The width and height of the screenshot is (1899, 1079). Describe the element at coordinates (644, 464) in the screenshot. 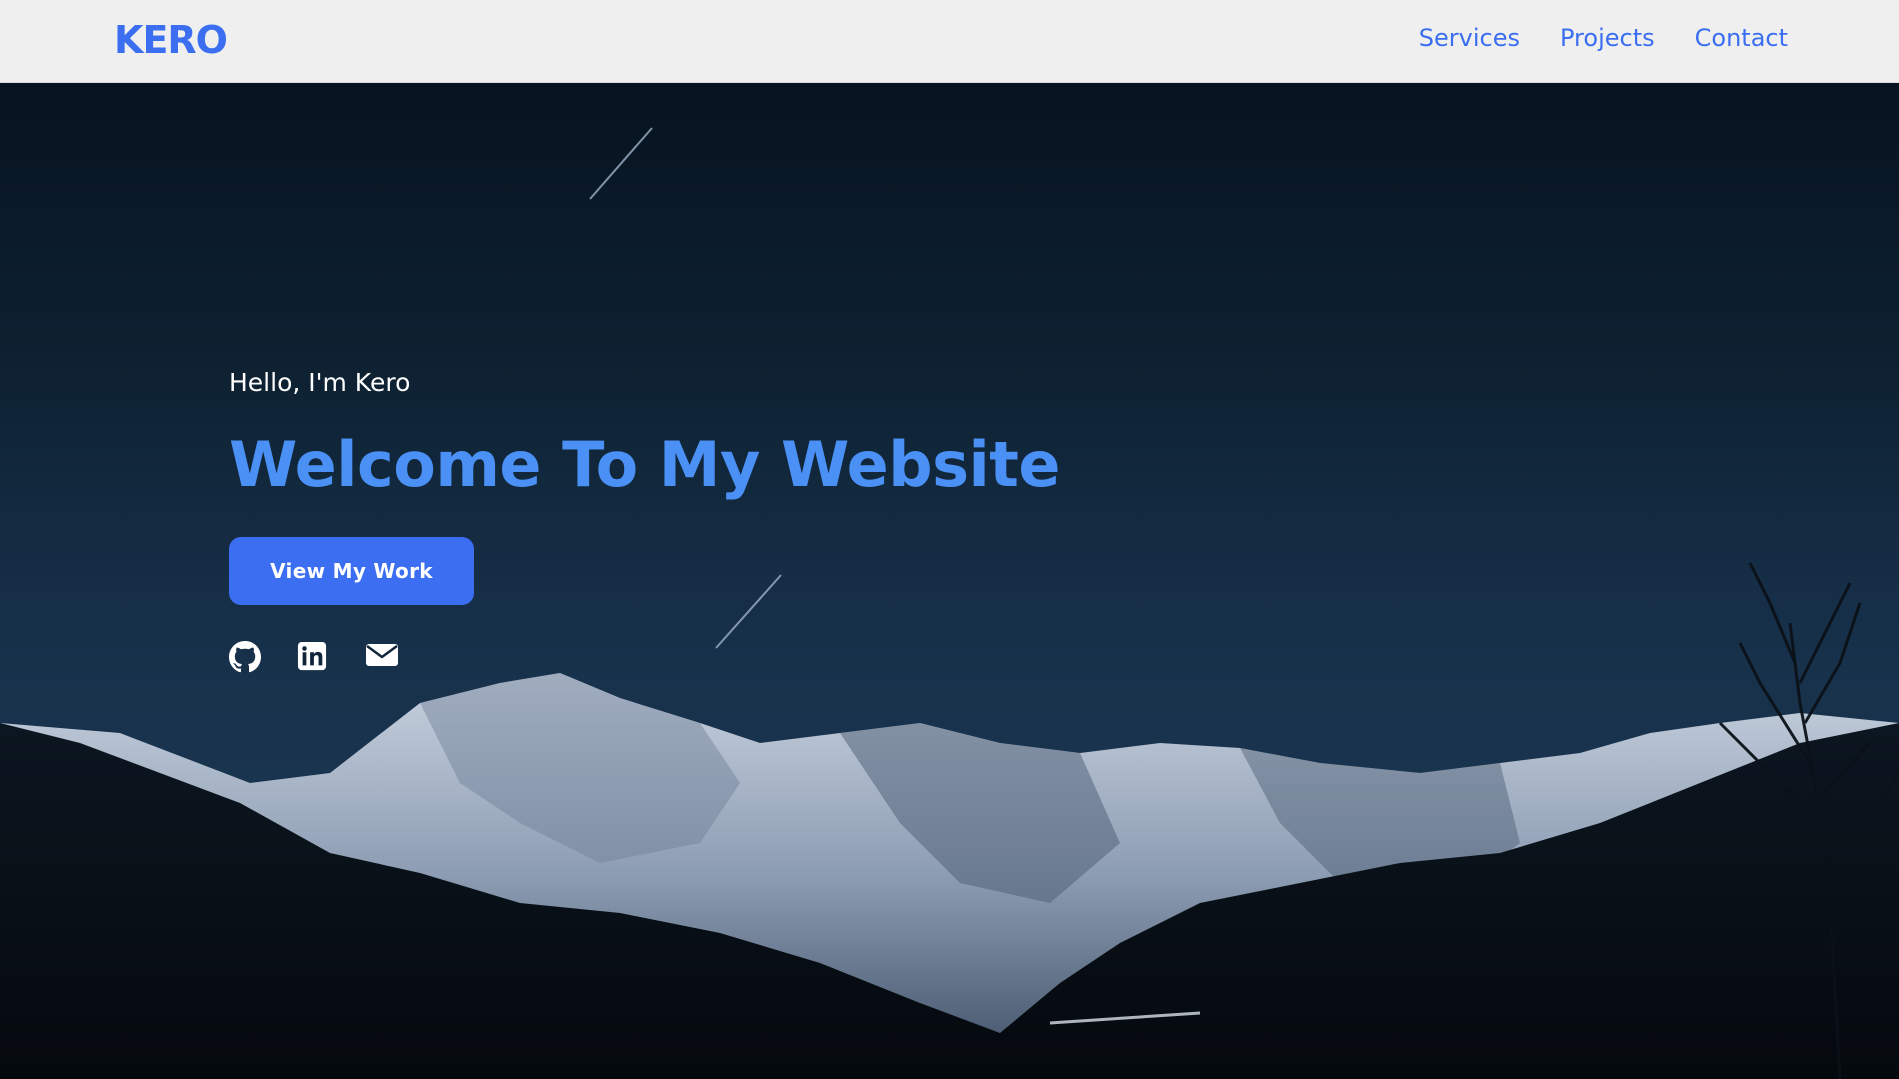

I see `hero-headline: Welcome To My Website` at that location.